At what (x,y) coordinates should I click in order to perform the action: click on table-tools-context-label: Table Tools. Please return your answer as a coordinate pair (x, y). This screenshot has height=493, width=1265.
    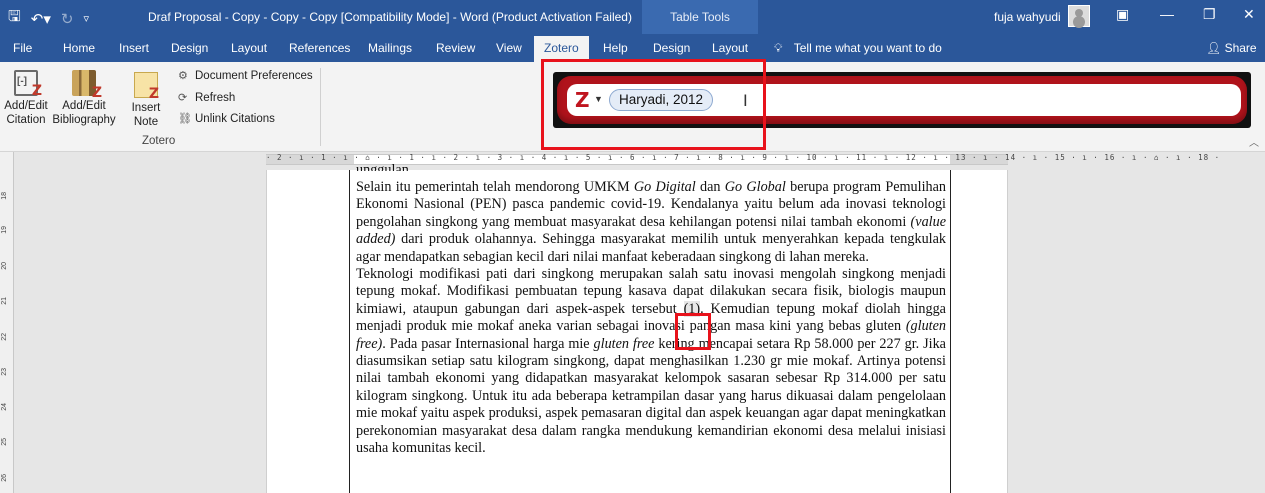
    Looking at the image, I should click on (700, 17).